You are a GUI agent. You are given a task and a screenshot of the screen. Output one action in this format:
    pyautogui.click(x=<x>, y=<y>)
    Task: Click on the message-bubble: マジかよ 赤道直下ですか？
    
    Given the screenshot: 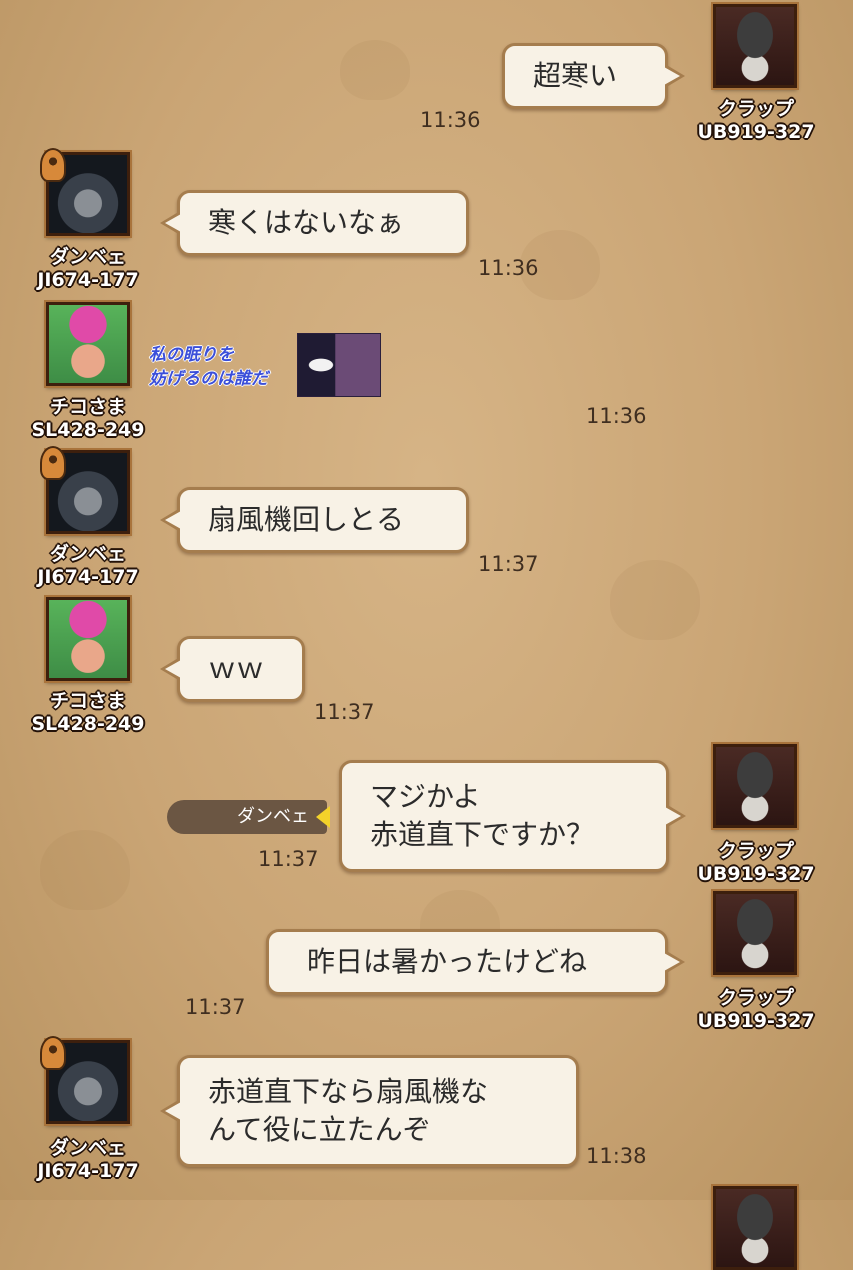 What is the action you would take?
    pyautogui.click(x=512, y=816)
    